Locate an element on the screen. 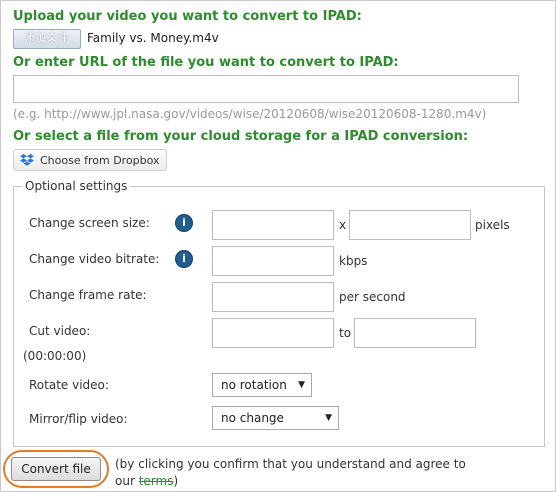 The image size is (556, 492). choose-from-dropbox-button: Choose from Dropbox is located at coordinates (90, 160).